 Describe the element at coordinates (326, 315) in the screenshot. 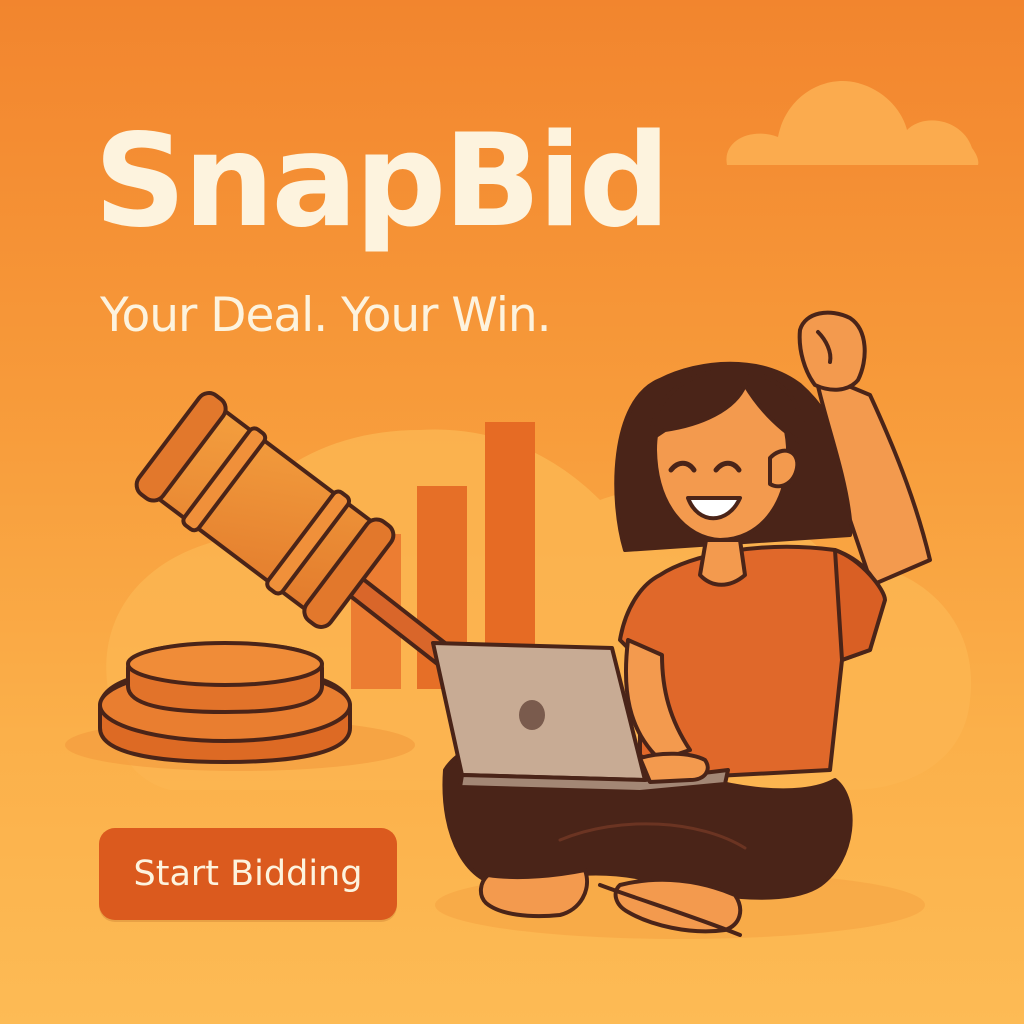

I see `tagline: Your Deal. Your Win.` at that location.